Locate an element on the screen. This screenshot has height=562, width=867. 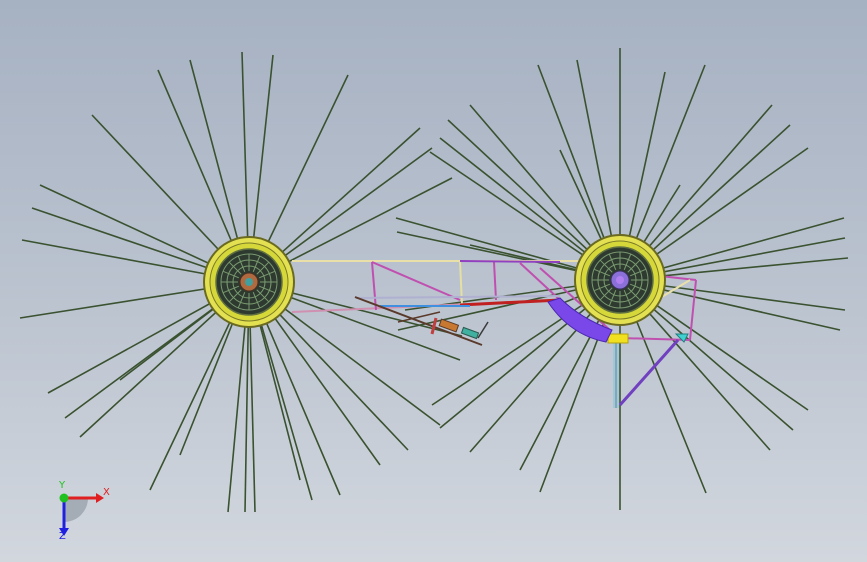
y-axis-dot is located at coordinates (64, 498).